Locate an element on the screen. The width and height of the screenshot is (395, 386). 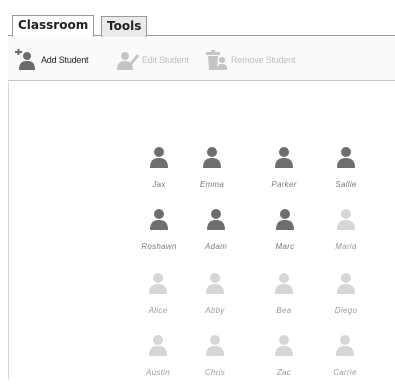
student-name: Sallie is located at coordinates (346, 184).